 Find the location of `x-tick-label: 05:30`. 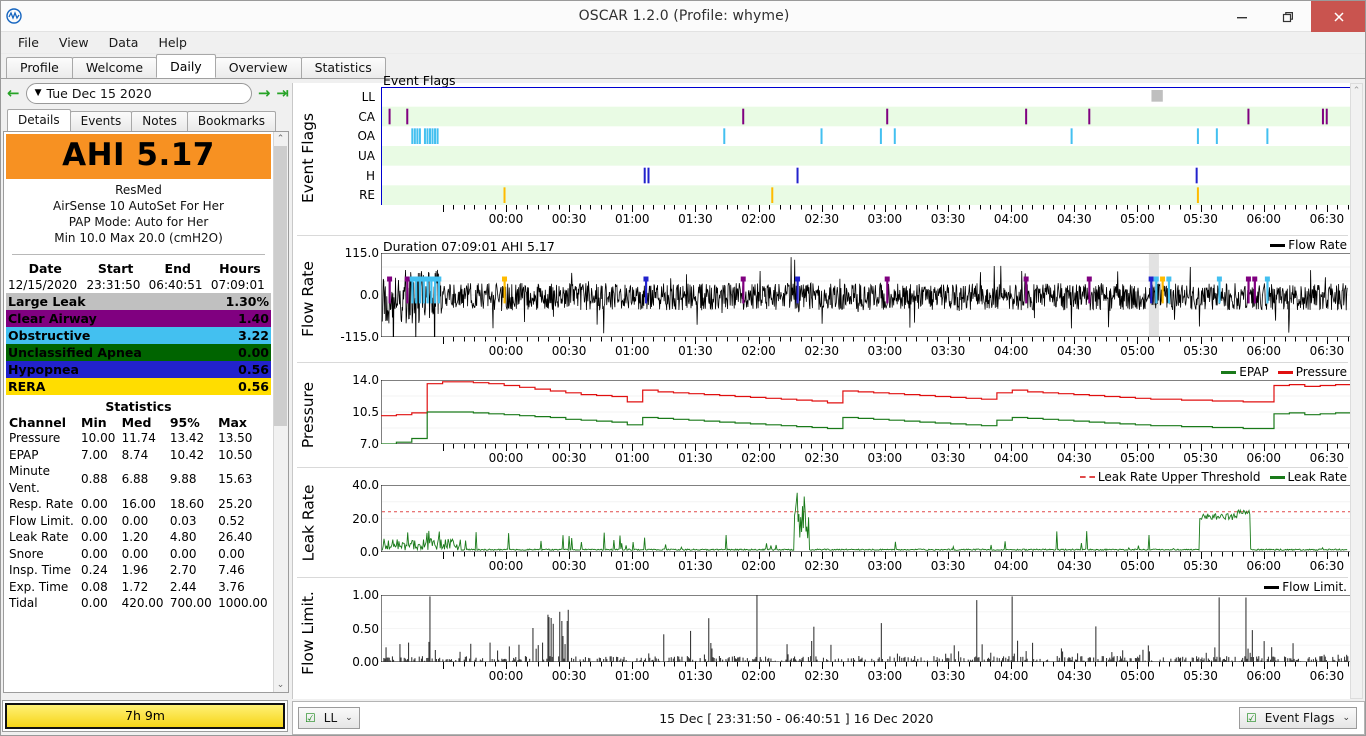

x-tick-label: 05:30 is located at coordinates (1200, 566).